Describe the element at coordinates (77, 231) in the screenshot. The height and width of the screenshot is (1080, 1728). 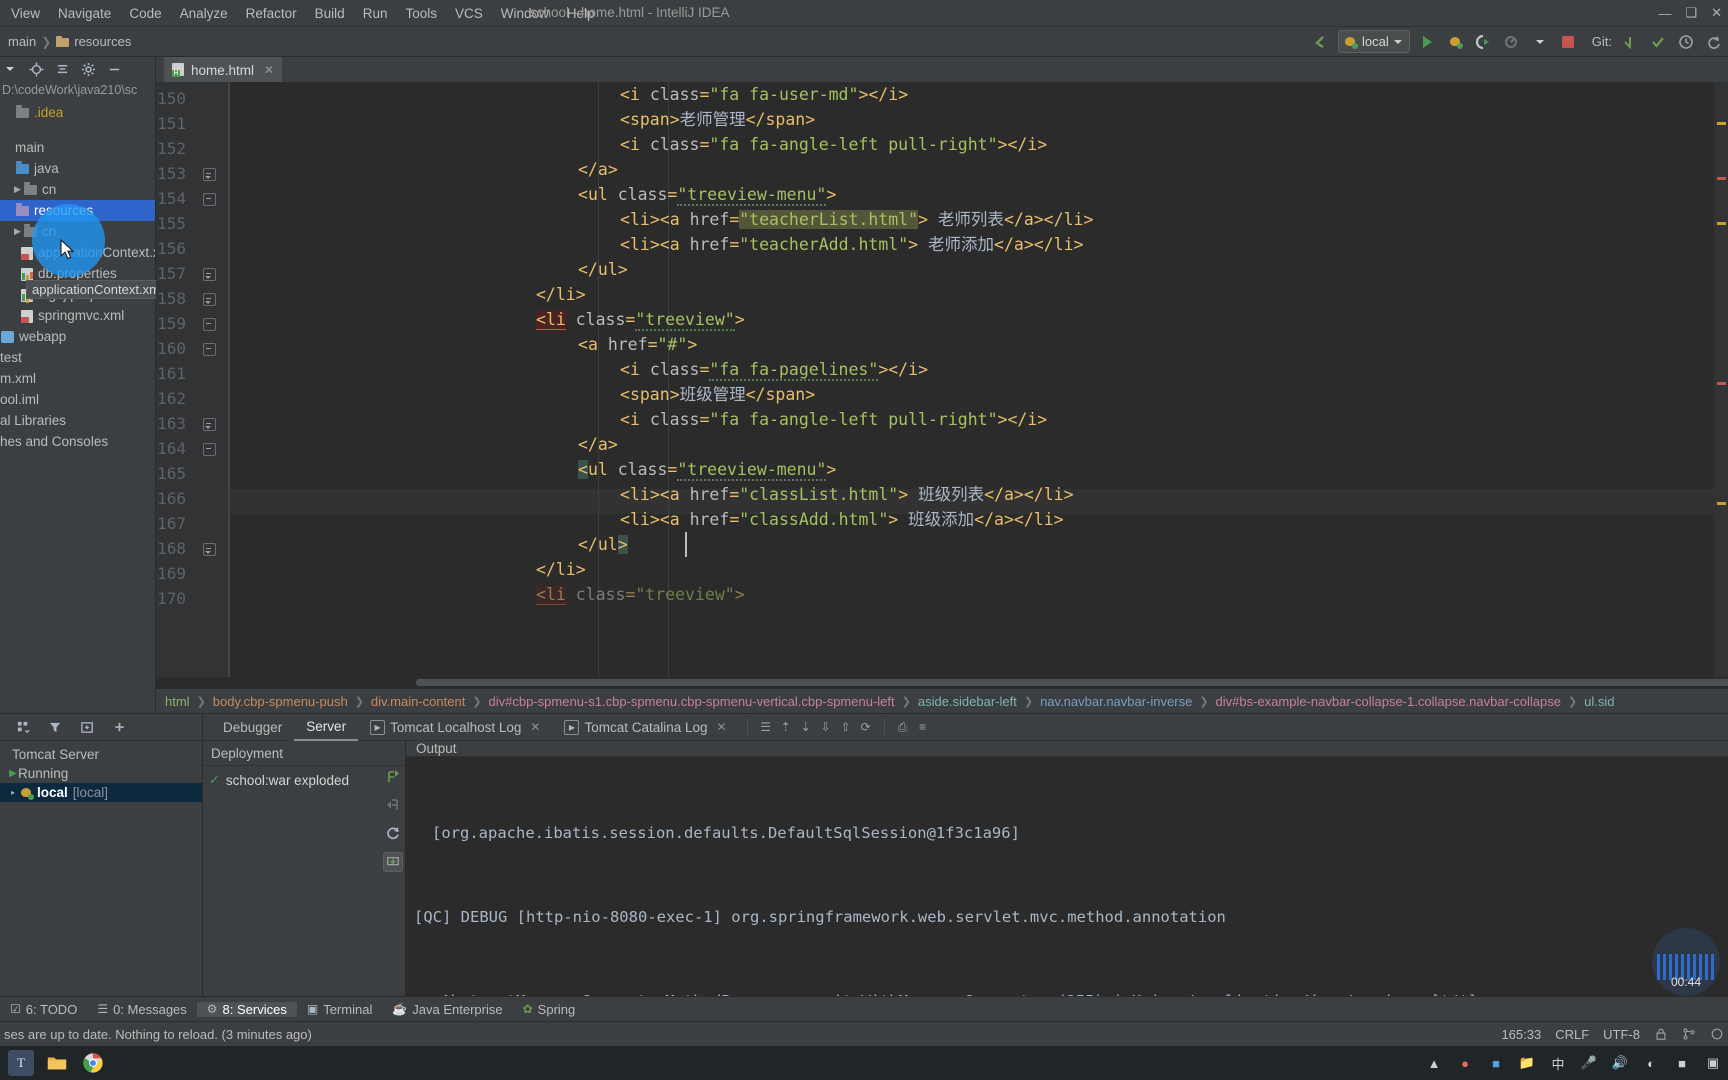
I see `tree-item-cn-resources: ▶ cn` at that location.